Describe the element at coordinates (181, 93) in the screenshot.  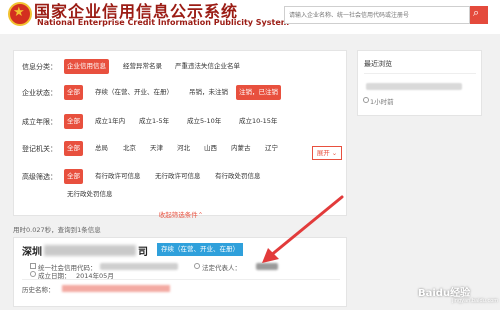
I see `filter-row-status: 企业状态： 全部 存续（在营、开业、在册） 吊销，未注销 注销，已注销` at that location.